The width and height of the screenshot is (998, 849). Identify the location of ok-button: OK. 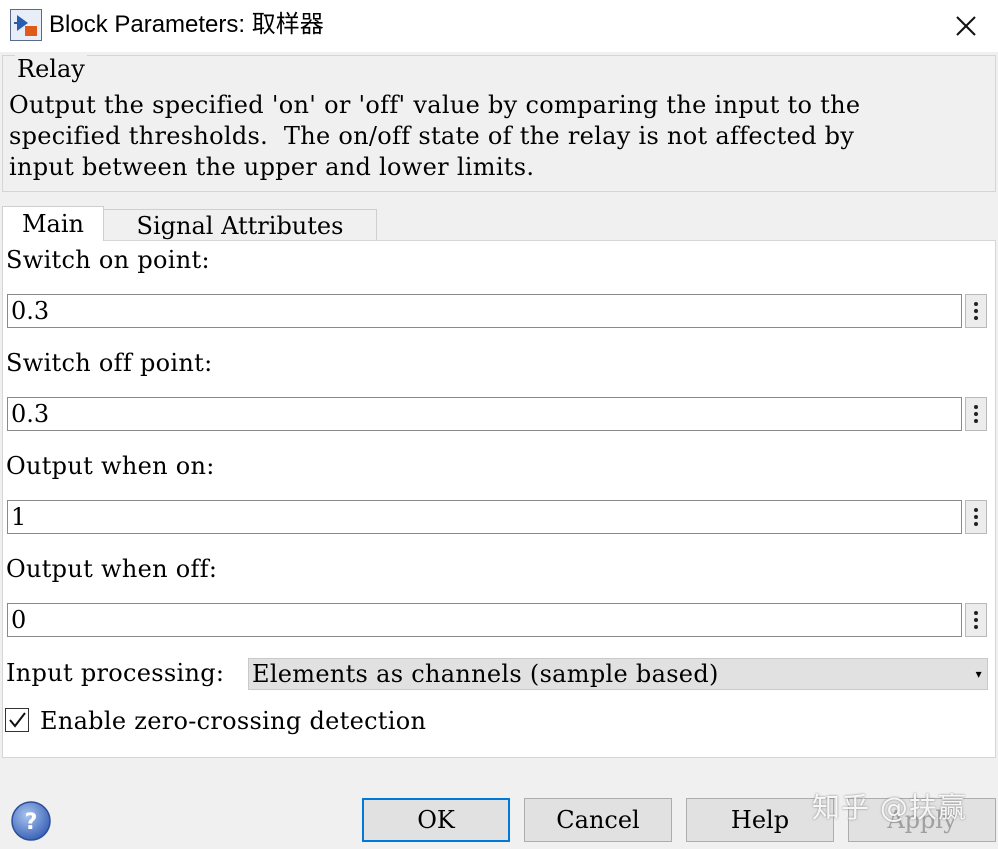
(436, 820).